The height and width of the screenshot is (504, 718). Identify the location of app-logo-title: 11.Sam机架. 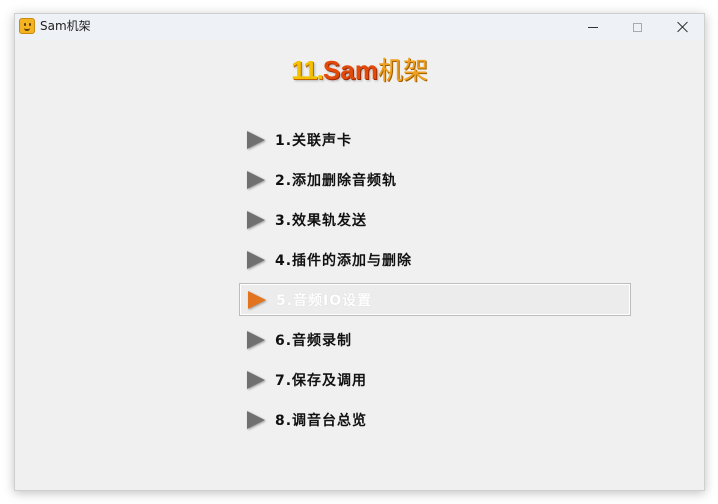
(359, 70).